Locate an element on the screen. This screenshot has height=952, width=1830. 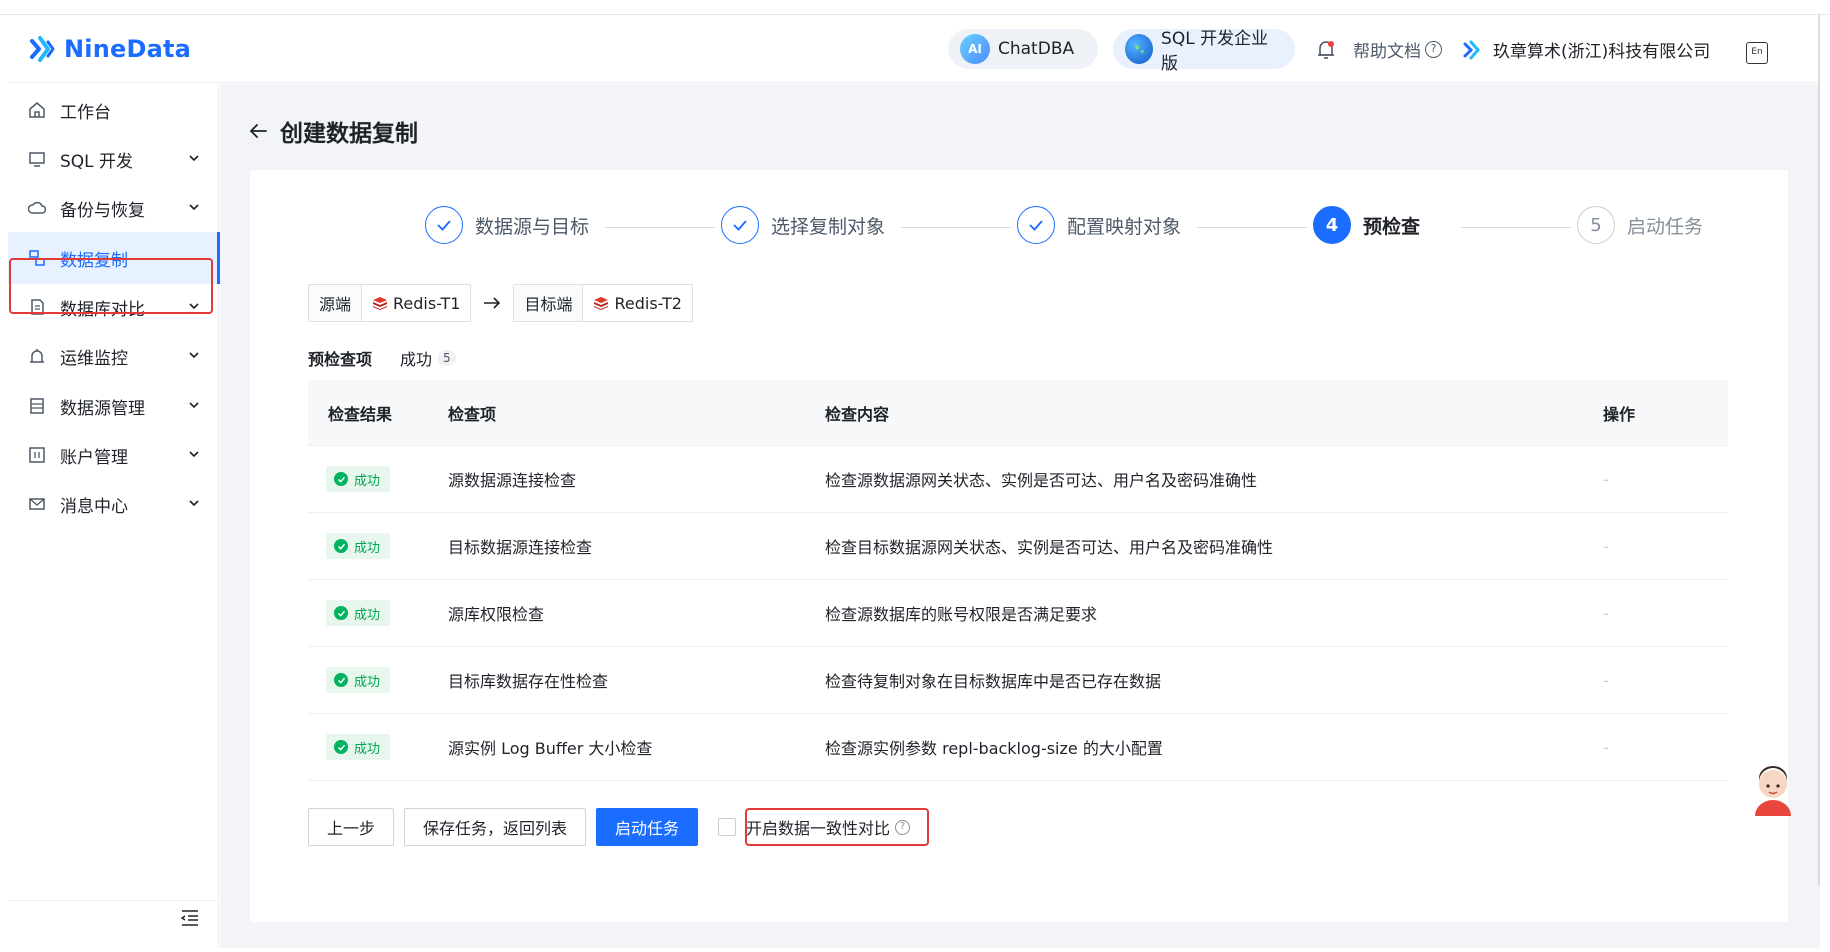
brand-name: NineData is located at coordinates (128, 49).